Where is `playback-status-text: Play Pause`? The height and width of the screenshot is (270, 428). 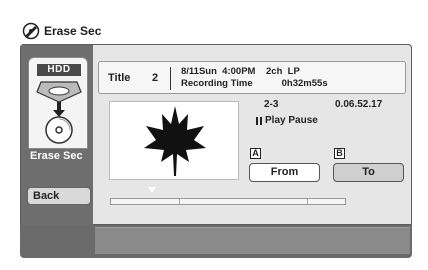
playback-status-text: Play Pause is located at coordinates (291, 120).